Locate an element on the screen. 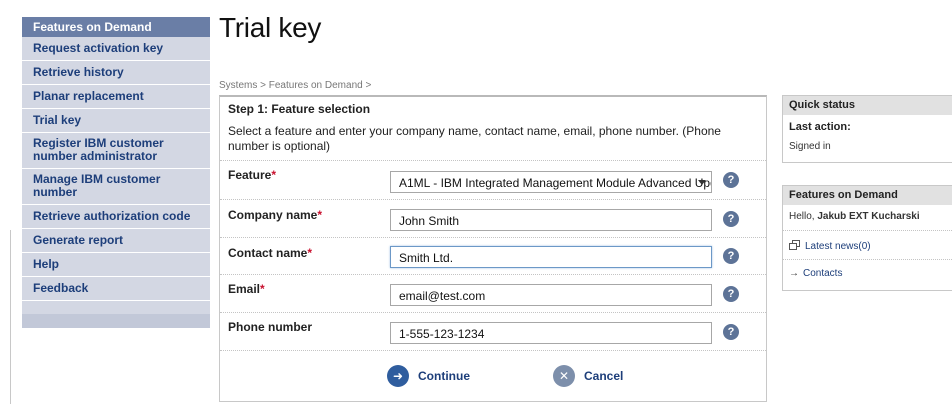 The width and height of the screenshot is (952, 404). nav-item-trial-key: Trial key is located at coordinates (116, 121).